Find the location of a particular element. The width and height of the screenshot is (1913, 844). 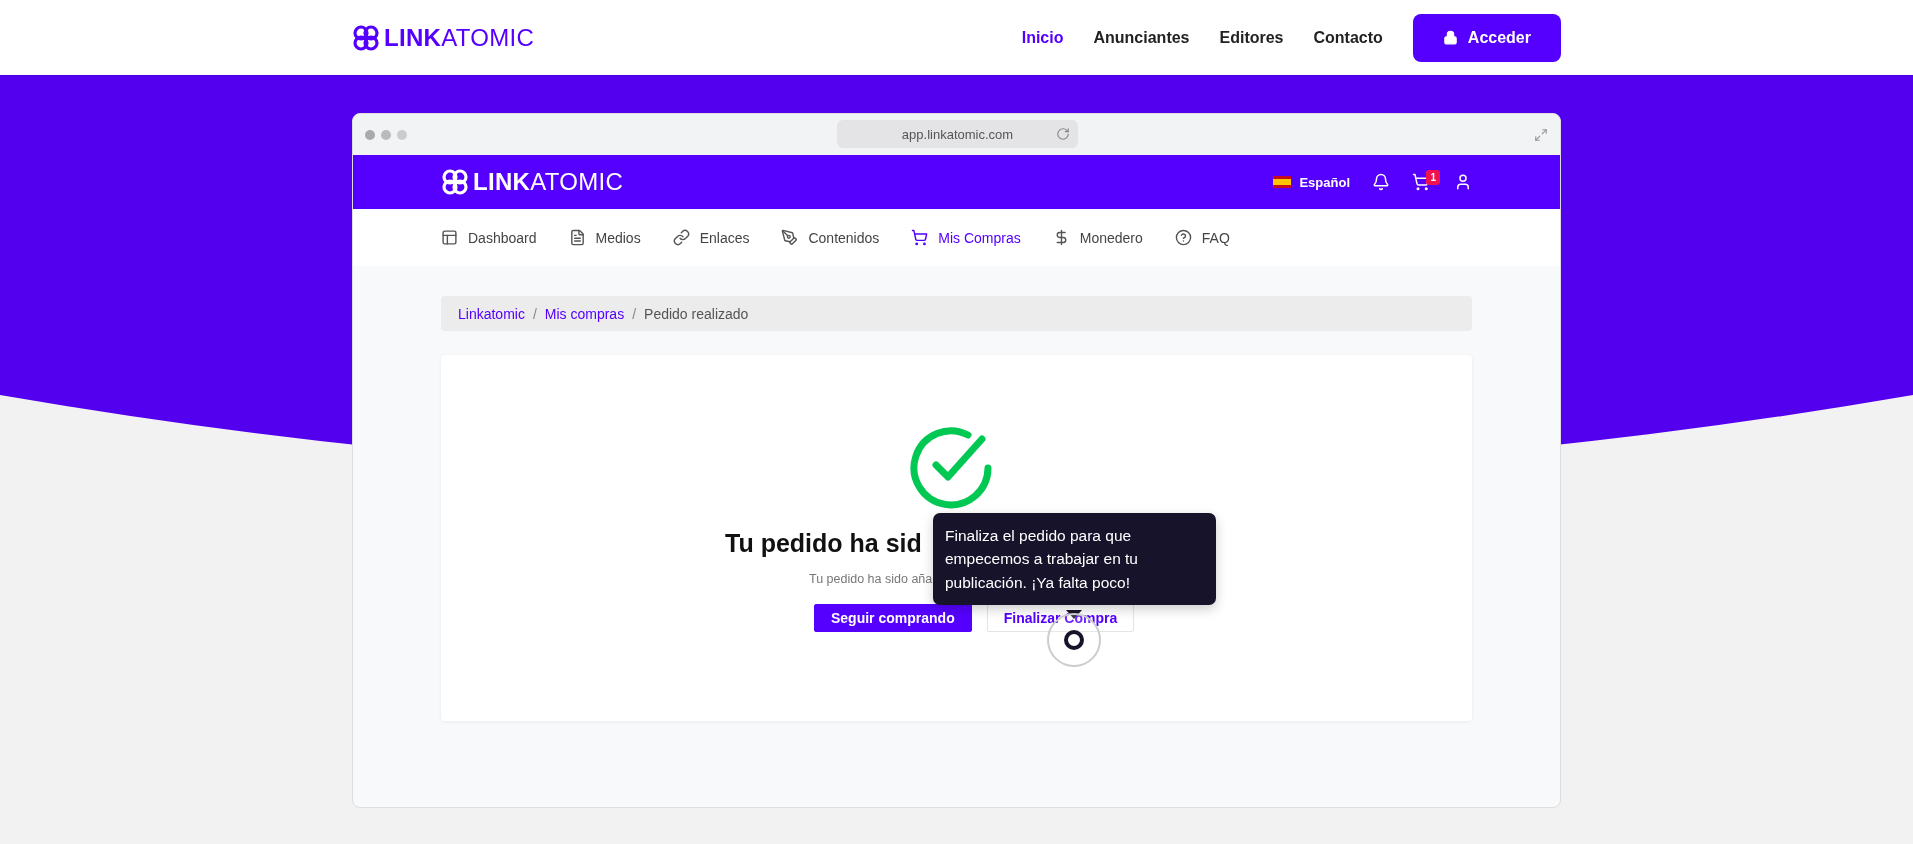

cart-icon is located at coordinates (1421, 182).